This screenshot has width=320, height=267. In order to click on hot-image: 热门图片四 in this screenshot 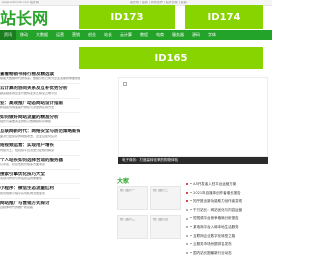, I will do `click(165, 227)`.